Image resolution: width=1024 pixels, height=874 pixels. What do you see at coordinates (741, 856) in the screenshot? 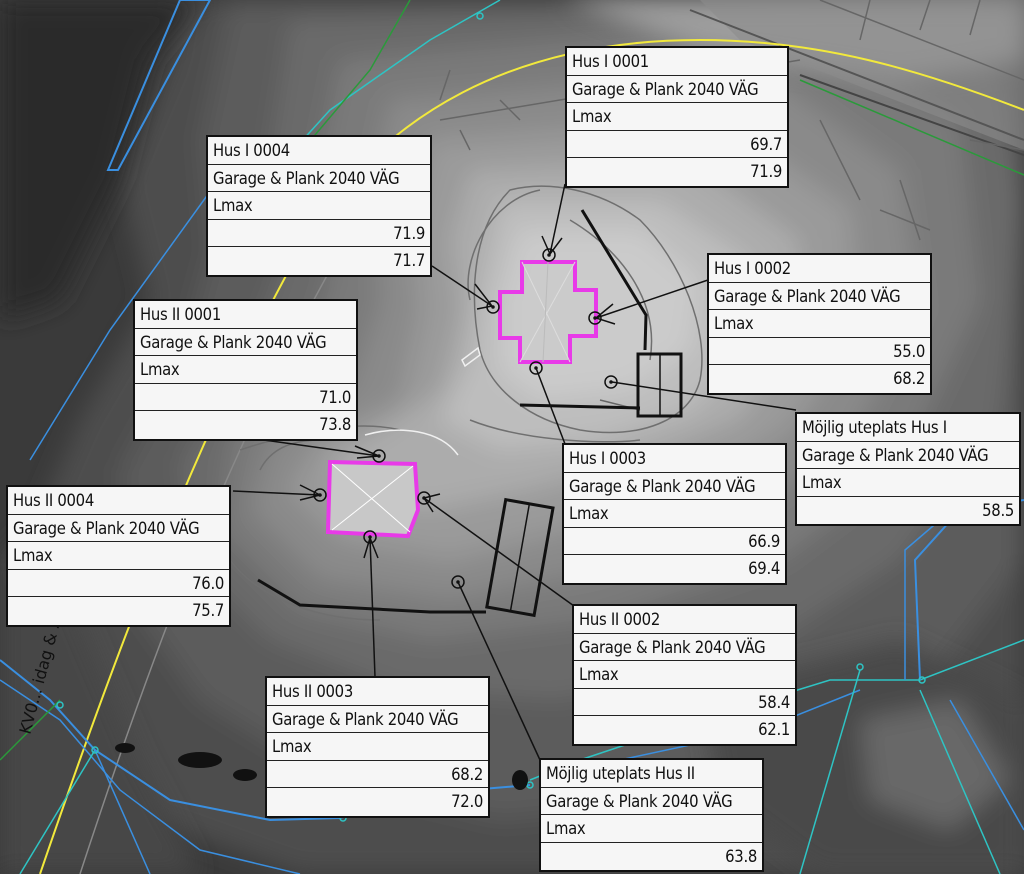
I see `label-value: 63.8` at bounding box center [741, 856].